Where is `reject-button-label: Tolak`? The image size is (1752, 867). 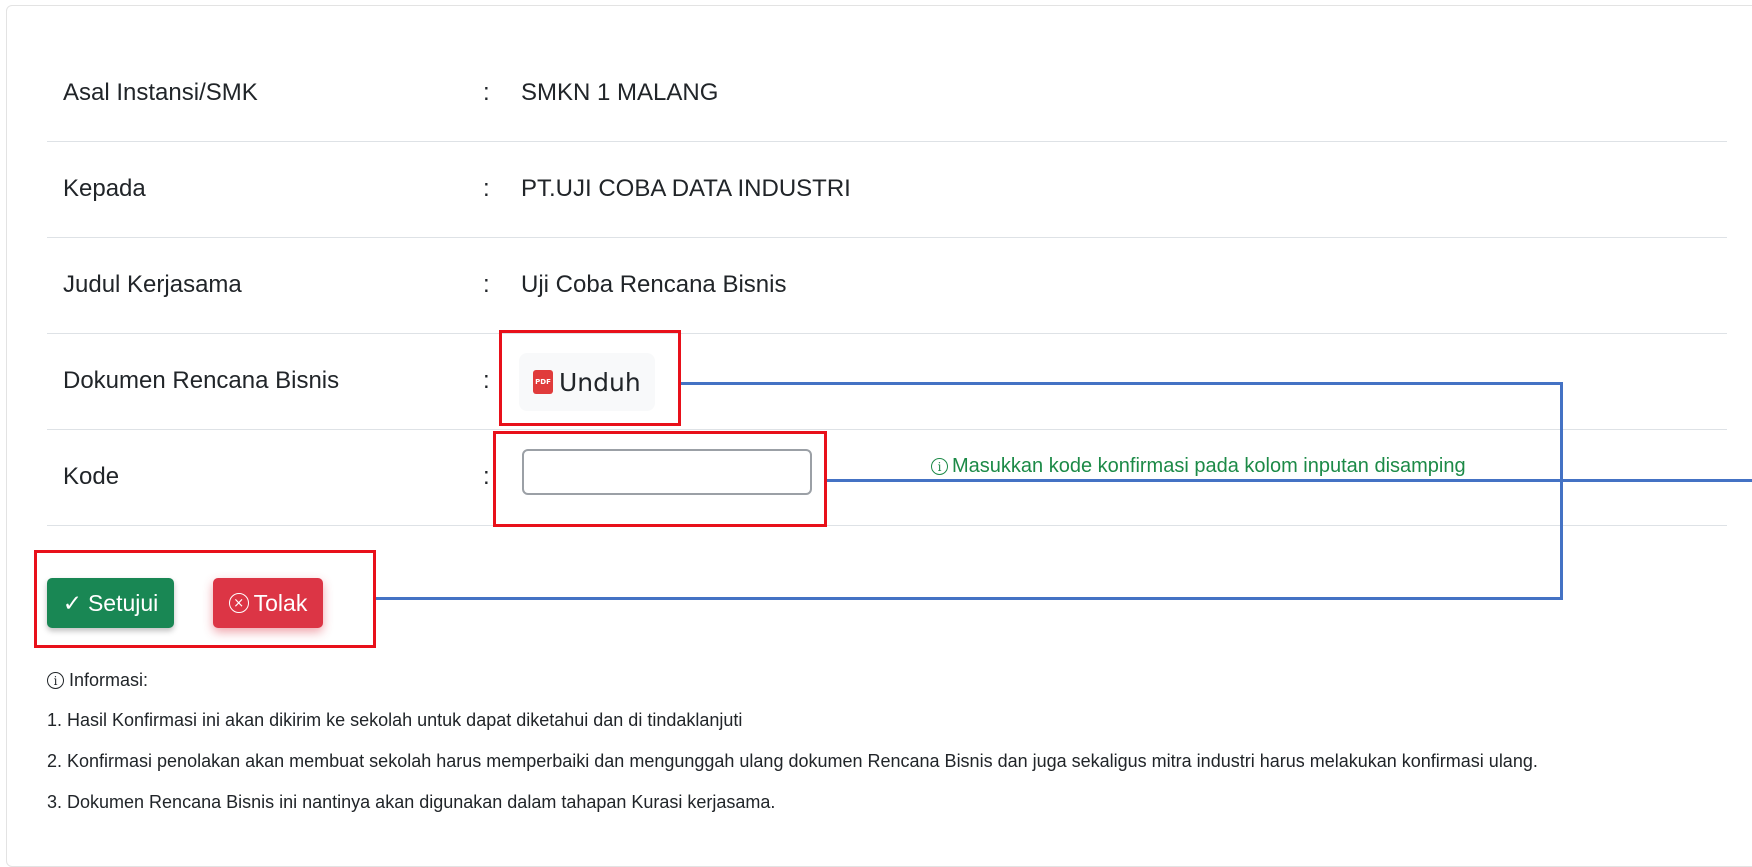
reject-button-label: Tolak is located at coordinates (280, 602).